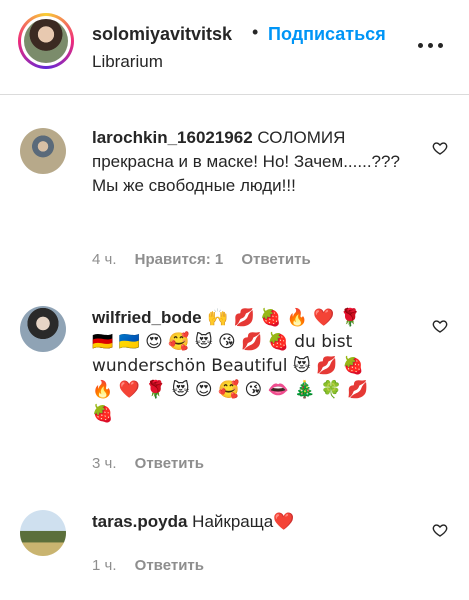  I want to click on comment-text: Найкраща❤️, so click(241, 521).